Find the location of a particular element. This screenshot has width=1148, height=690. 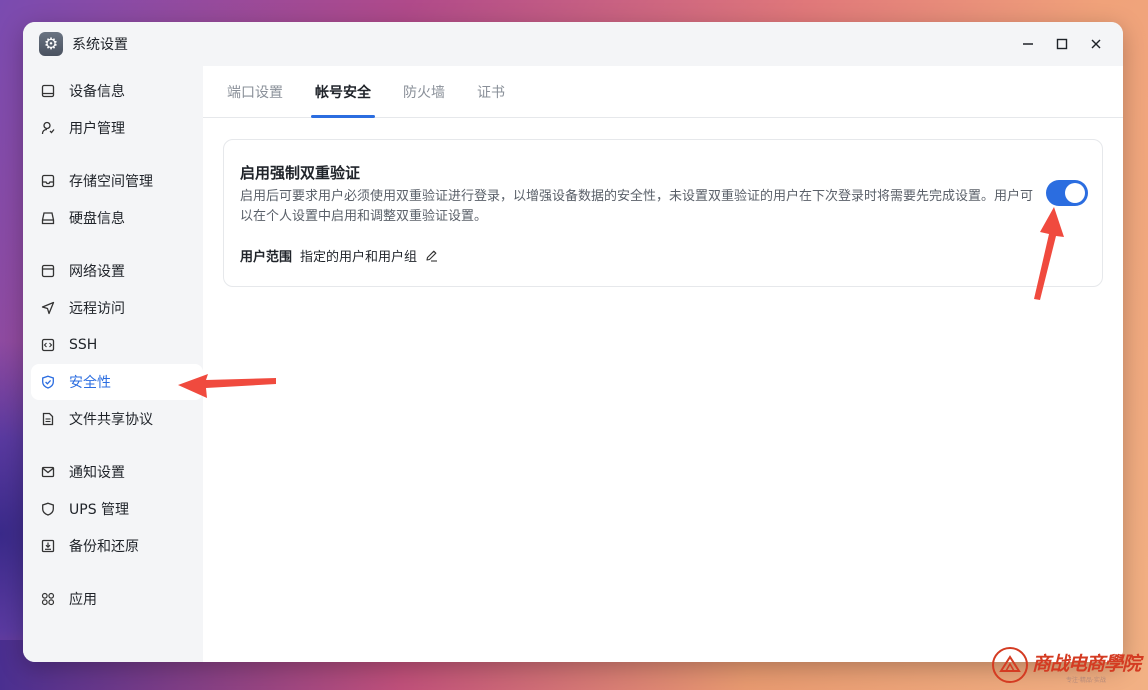

sidebar-item-network: 网络设置 is located at coordinates (117, 271).